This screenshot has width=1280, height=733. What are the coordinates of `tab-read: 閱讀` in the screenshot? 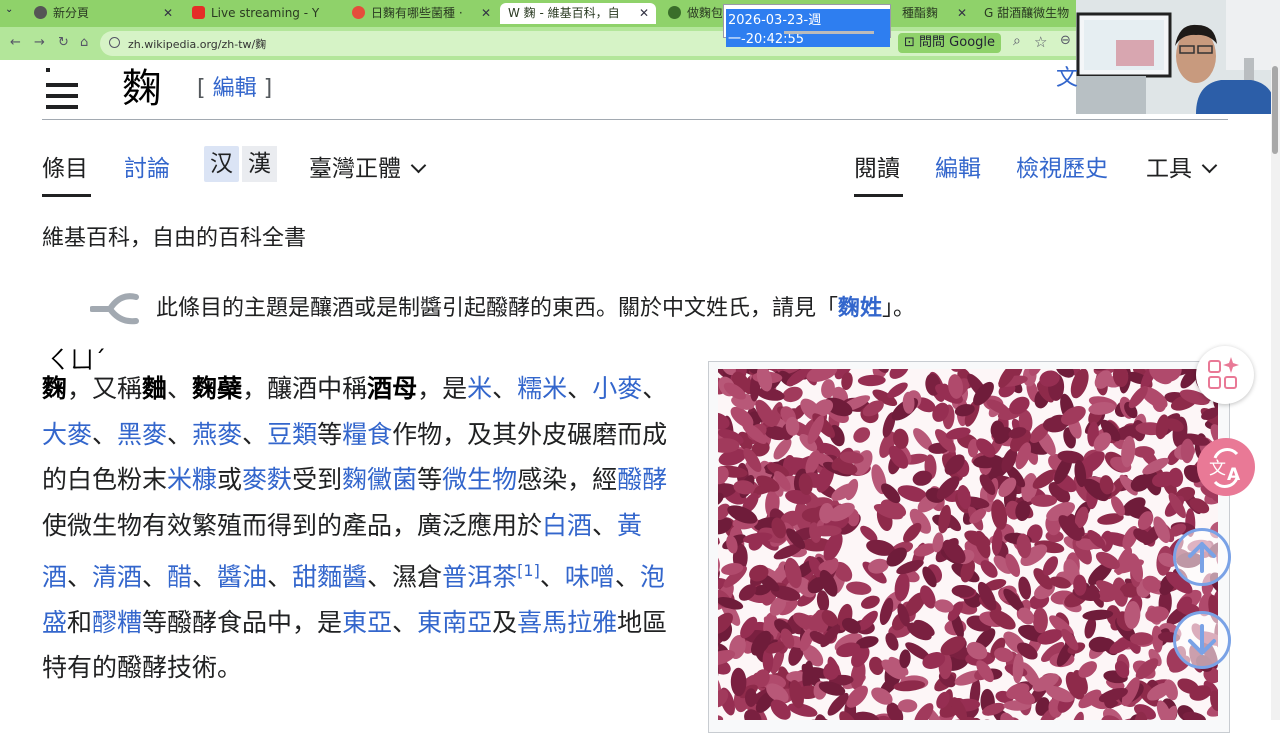 It's located at (877, 166).